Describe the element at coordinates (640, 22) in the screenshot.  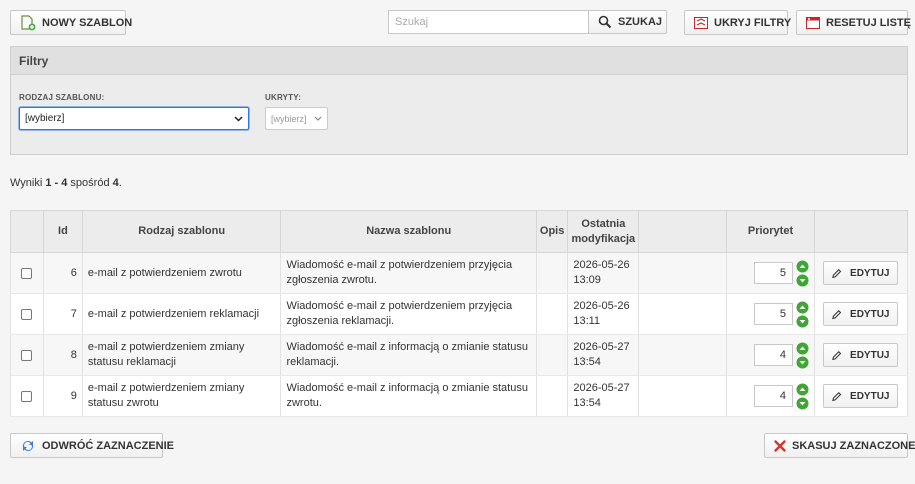
I see `search-button-label: SZUKAJ` at that location.